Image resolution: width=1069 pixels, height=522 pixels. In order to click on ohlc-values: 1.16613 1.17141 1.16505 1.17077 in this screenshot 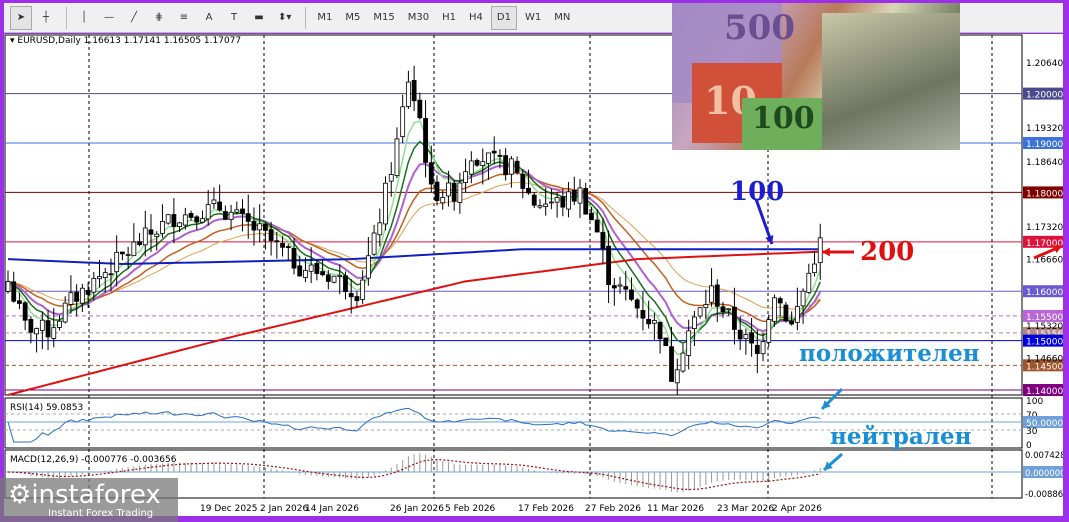, I will do `click(162, 41)`.